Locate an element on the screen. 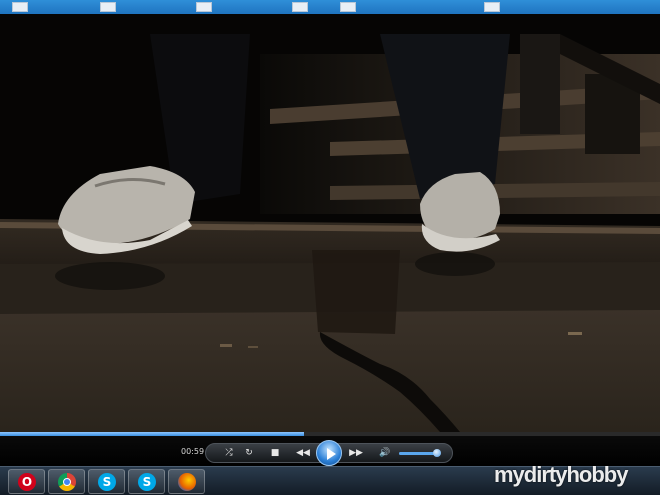 This screenshot has height=495, width=660. elapsed-time: 00:59 is located at coordinates (193, 451).